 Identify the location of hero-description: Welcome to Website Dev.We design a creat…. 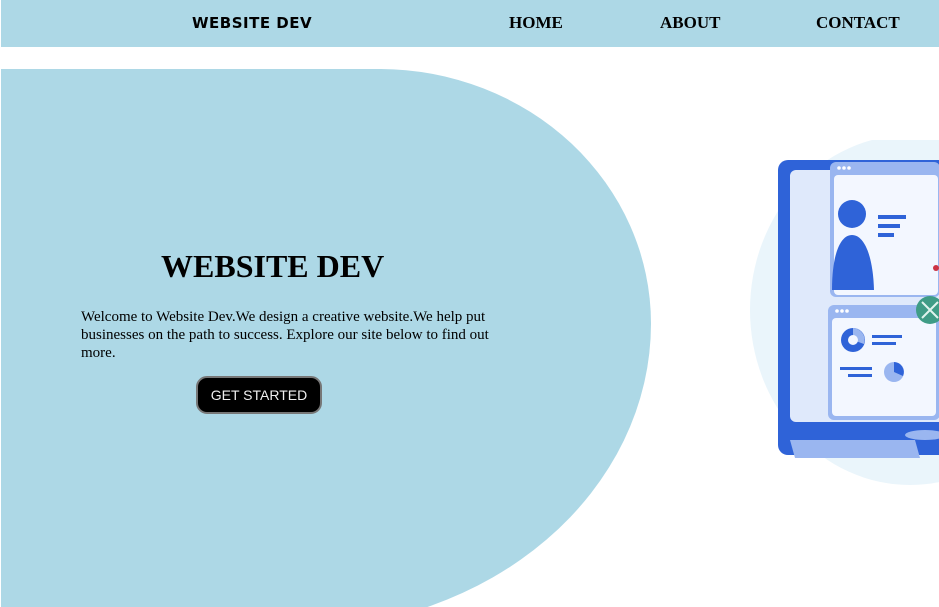
(285, 335).